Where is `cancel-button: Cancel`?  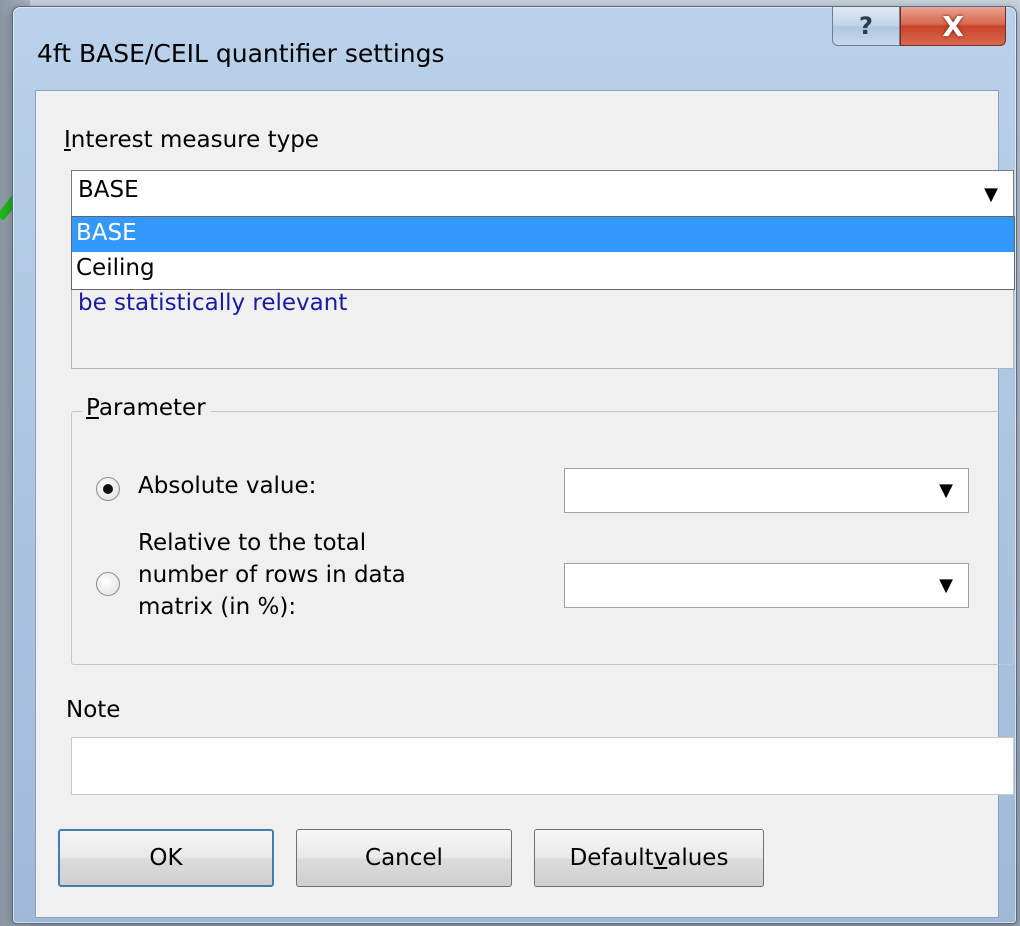 cancel-button: Cancel is located at coordinates (404, 858).